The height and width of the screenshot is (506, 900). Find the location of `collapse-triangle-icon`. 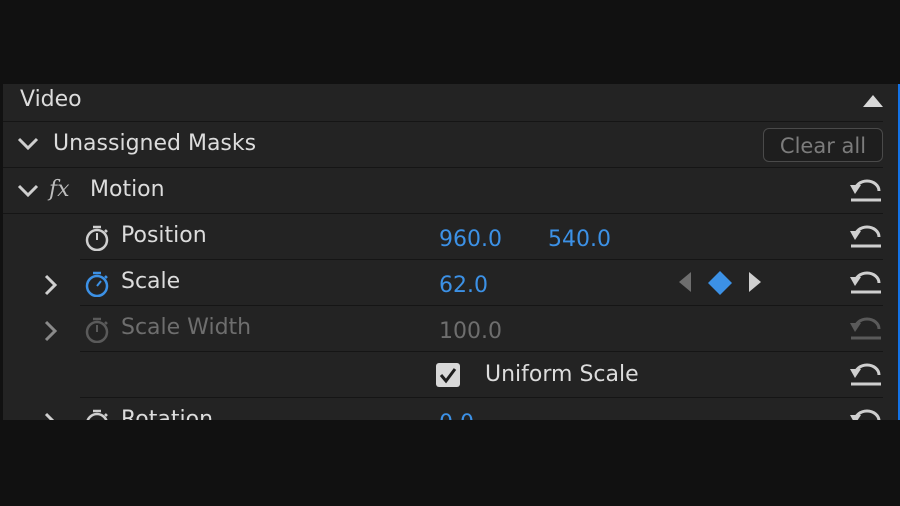

collapse-triangle-icon is located at coordinates (873, 101).